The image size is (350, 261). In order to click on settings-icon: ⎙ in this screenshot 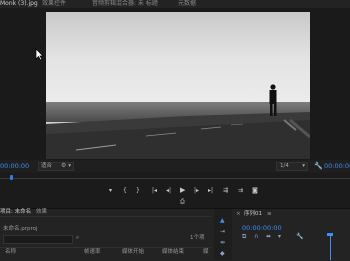, I will do `click(182, 201)`.